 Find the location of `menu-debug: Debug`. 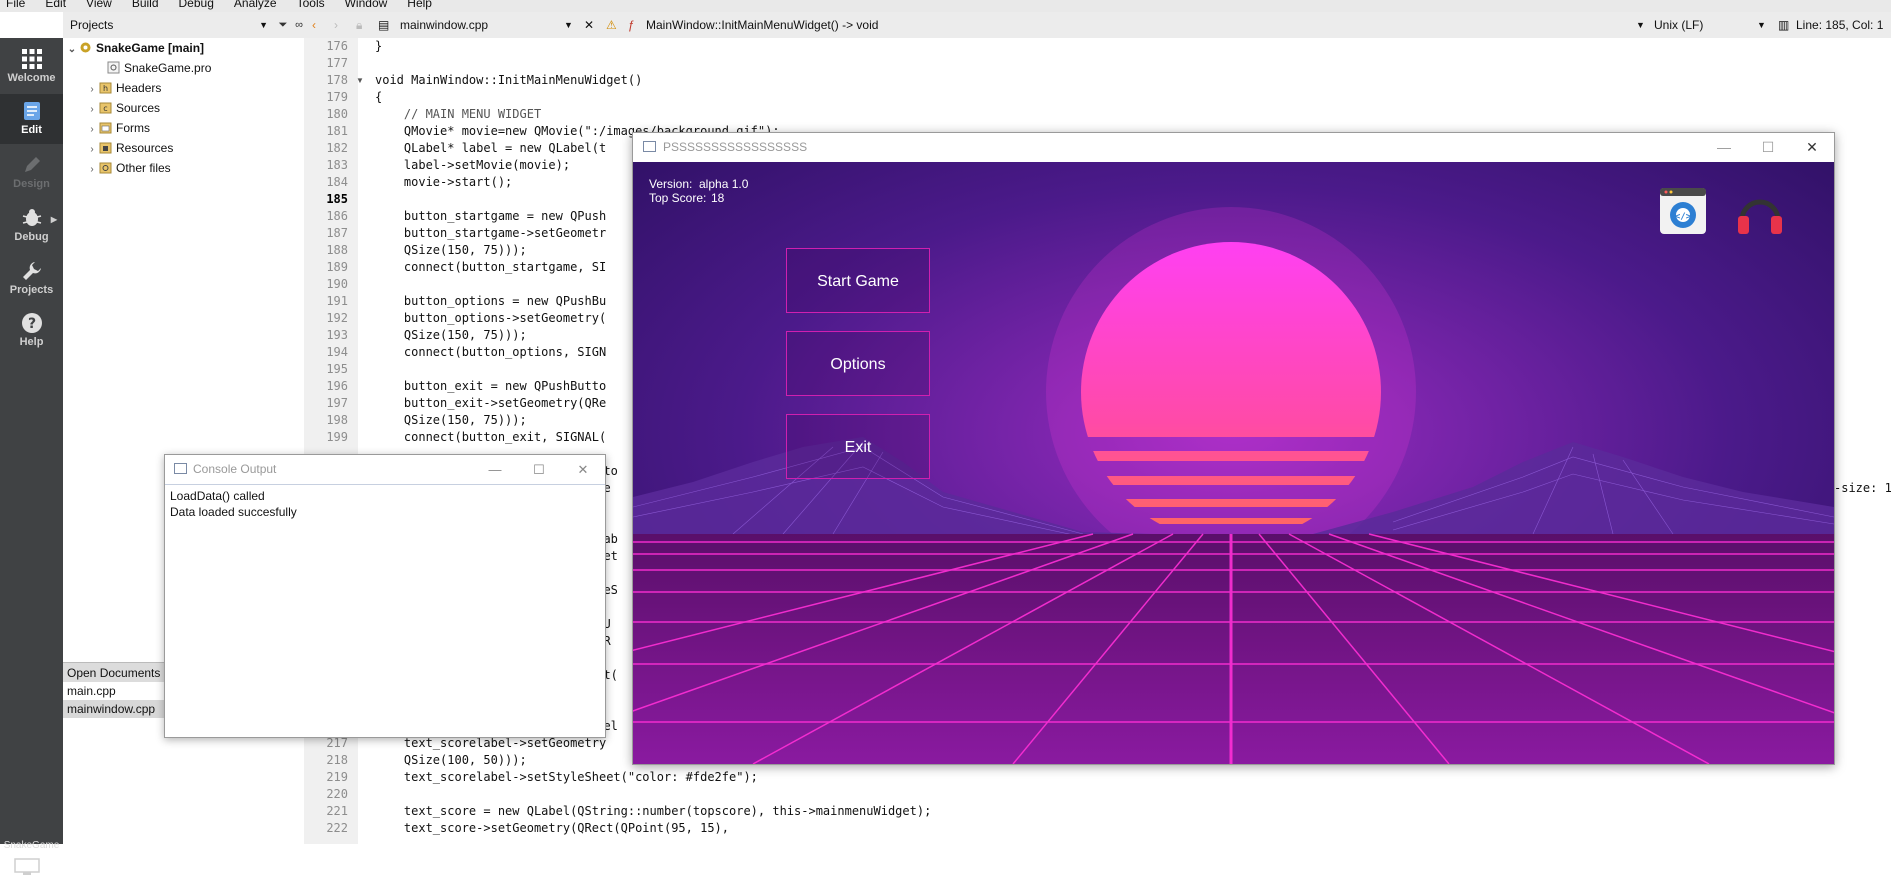

menu-debug: Debug is located at coordinates (196, 4).